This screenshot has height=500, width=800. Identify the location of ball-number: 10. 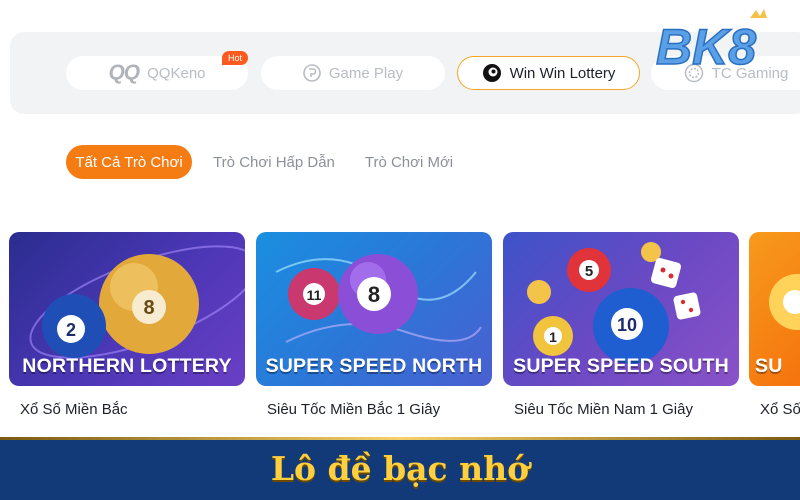
(627, 325).